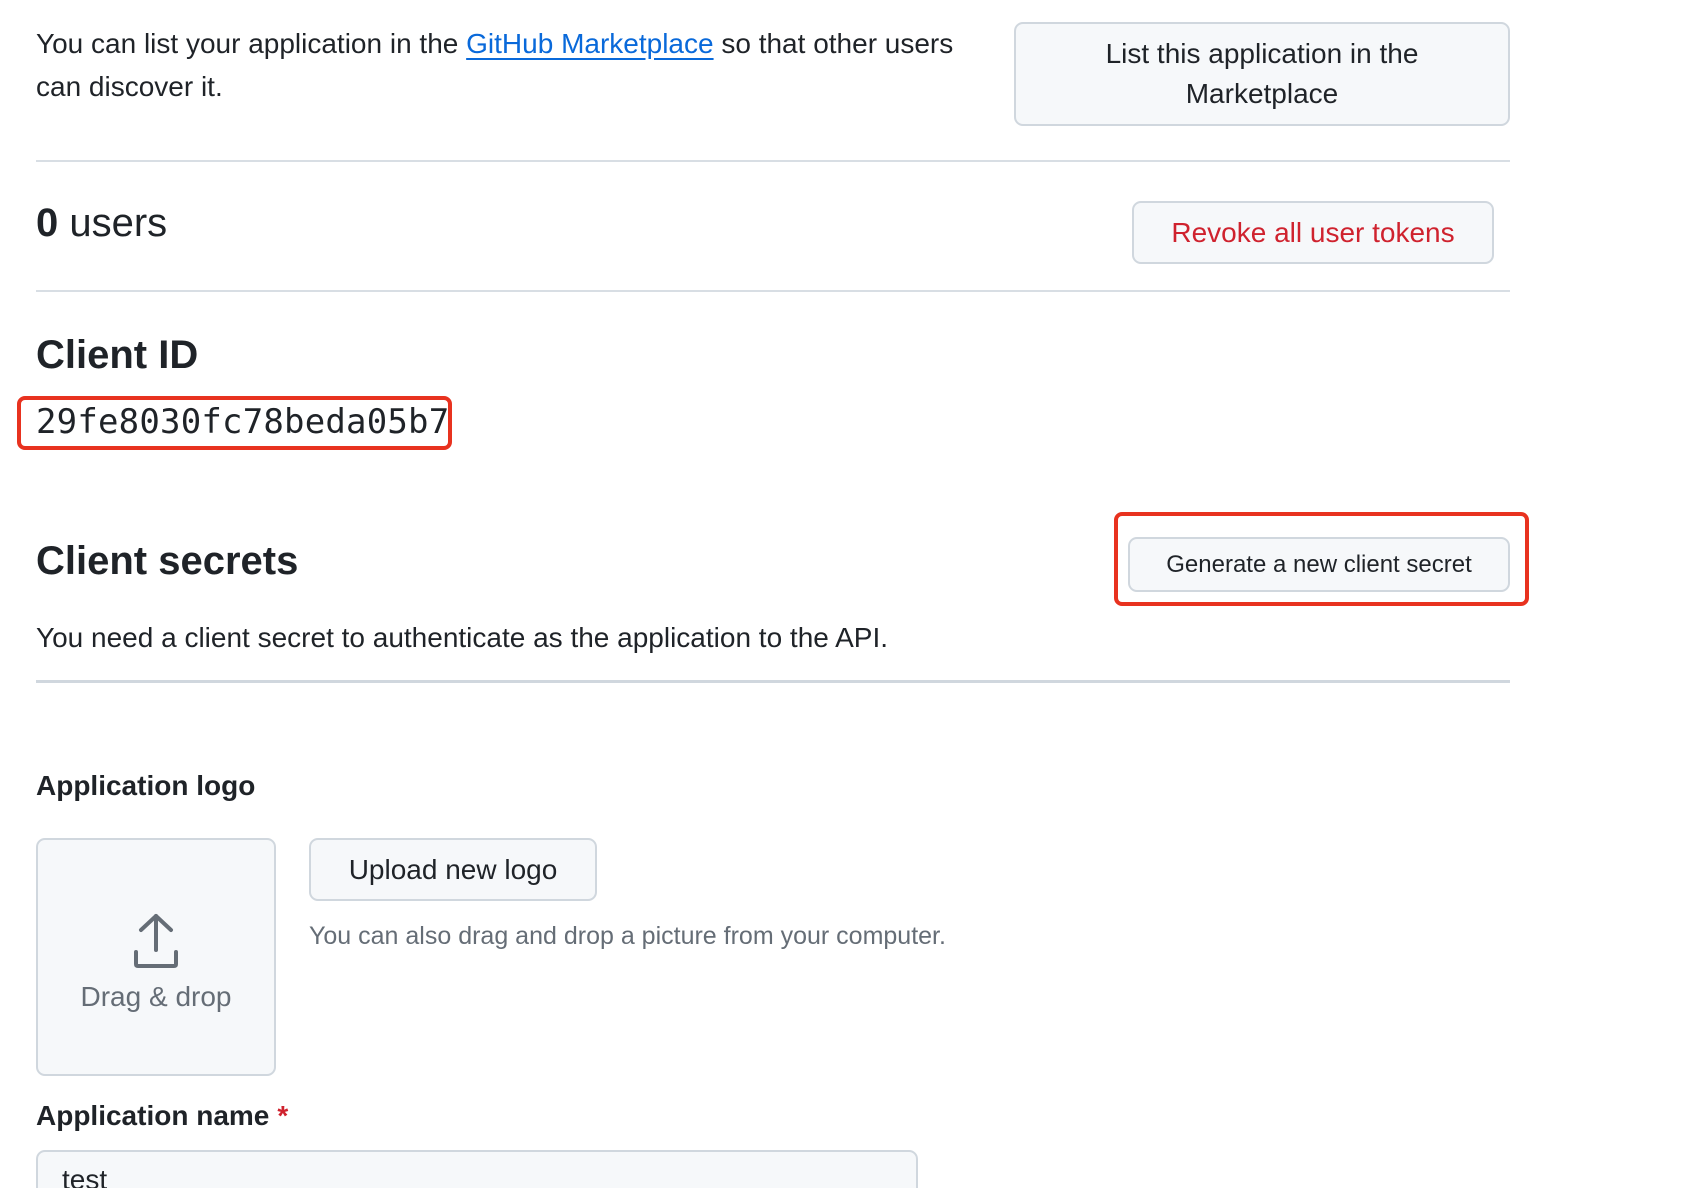 This screenshot has height=1188, width=1682. Describe the element at coordinates (251, 43) in the screenshot. I see `marketplace-text-before: You can list your application in the` at that location.